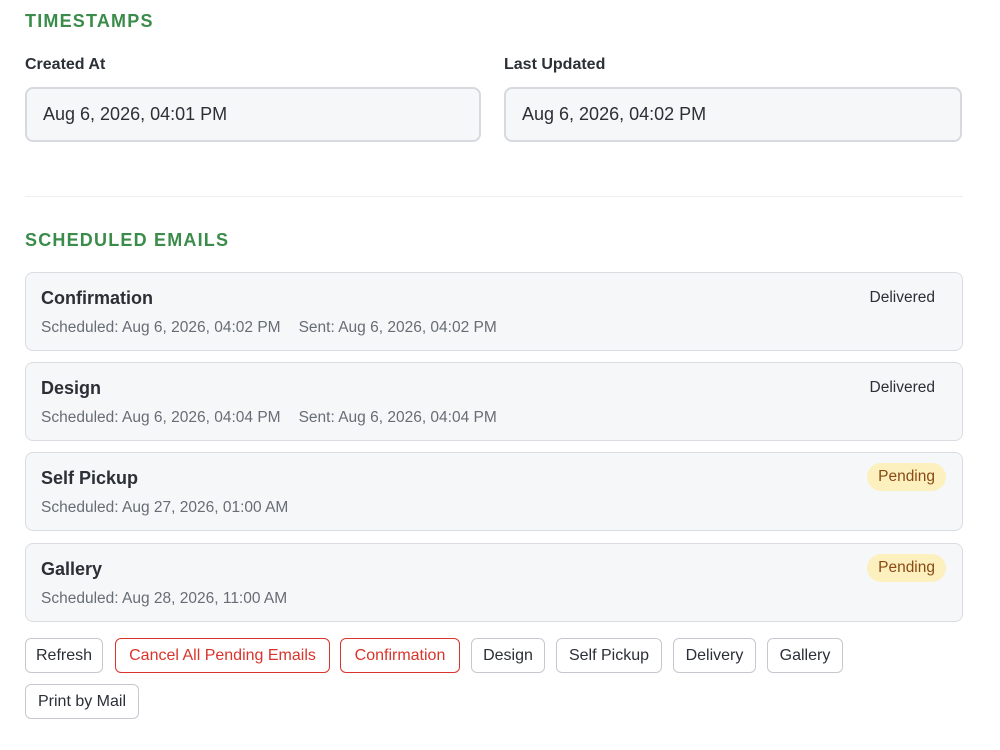 The width and height of the screenshot is (1000, 750). I want to click on email-name: Self Pickup, so click(90, 478).